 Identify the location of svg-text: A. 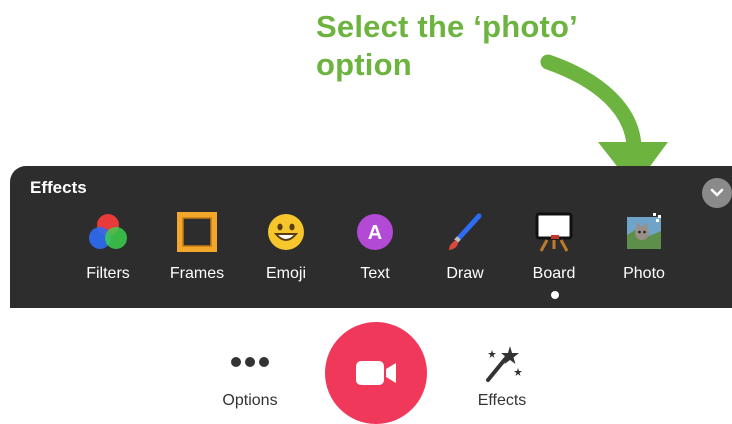
(375, 233).